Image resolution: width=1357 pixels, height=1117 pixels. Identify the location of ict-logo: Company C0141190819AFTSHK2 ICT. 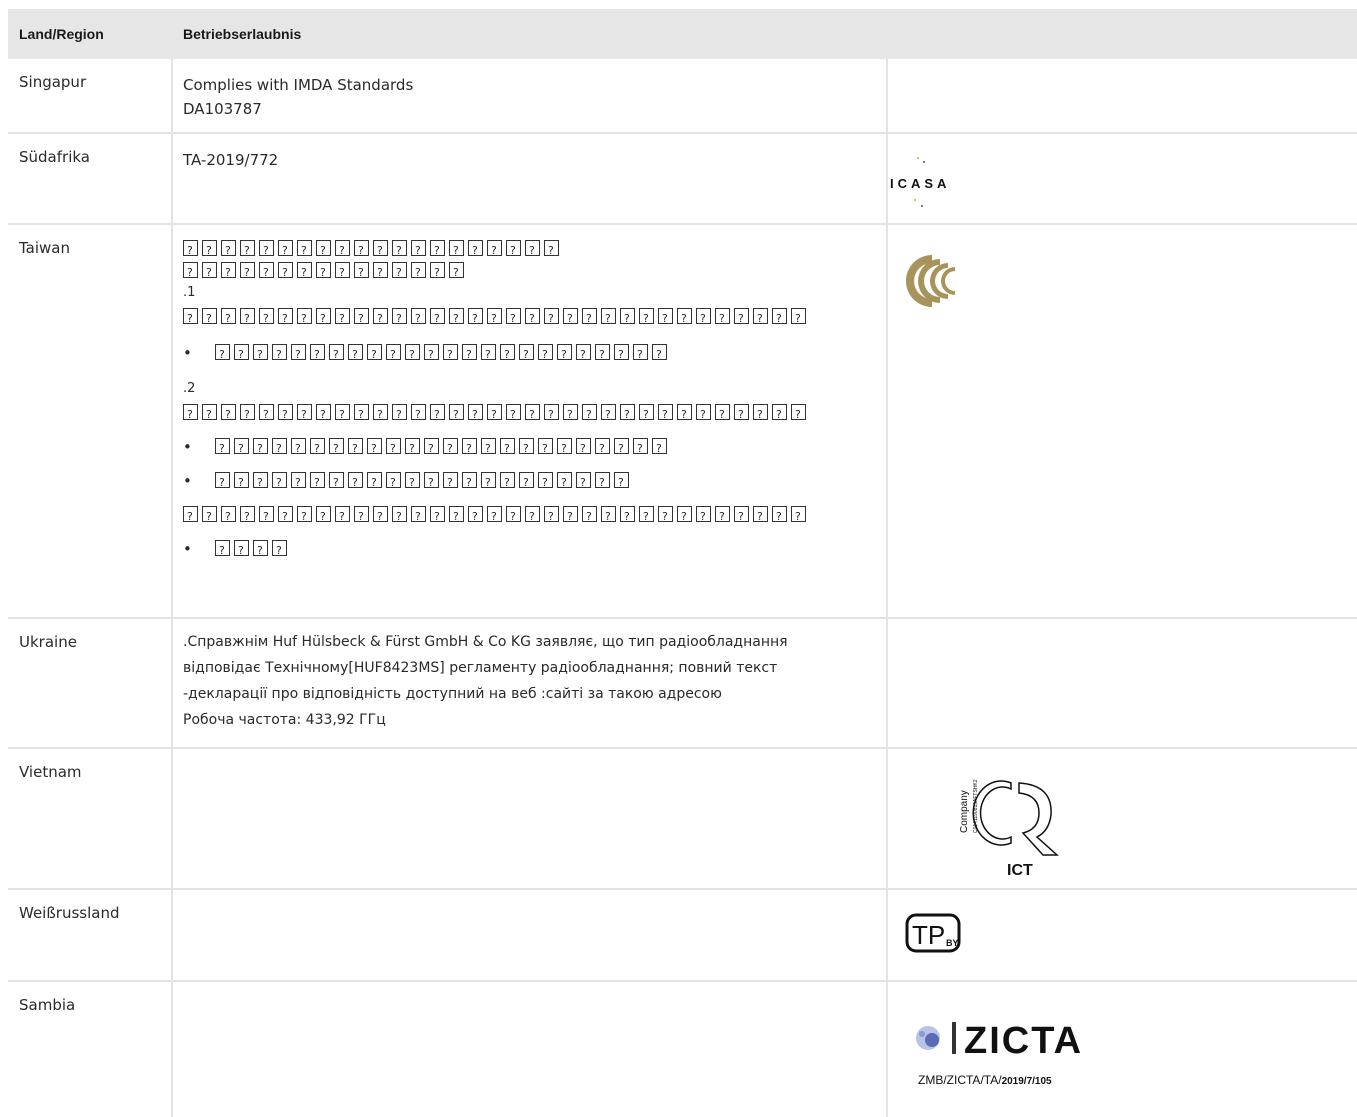
(1009, 829).